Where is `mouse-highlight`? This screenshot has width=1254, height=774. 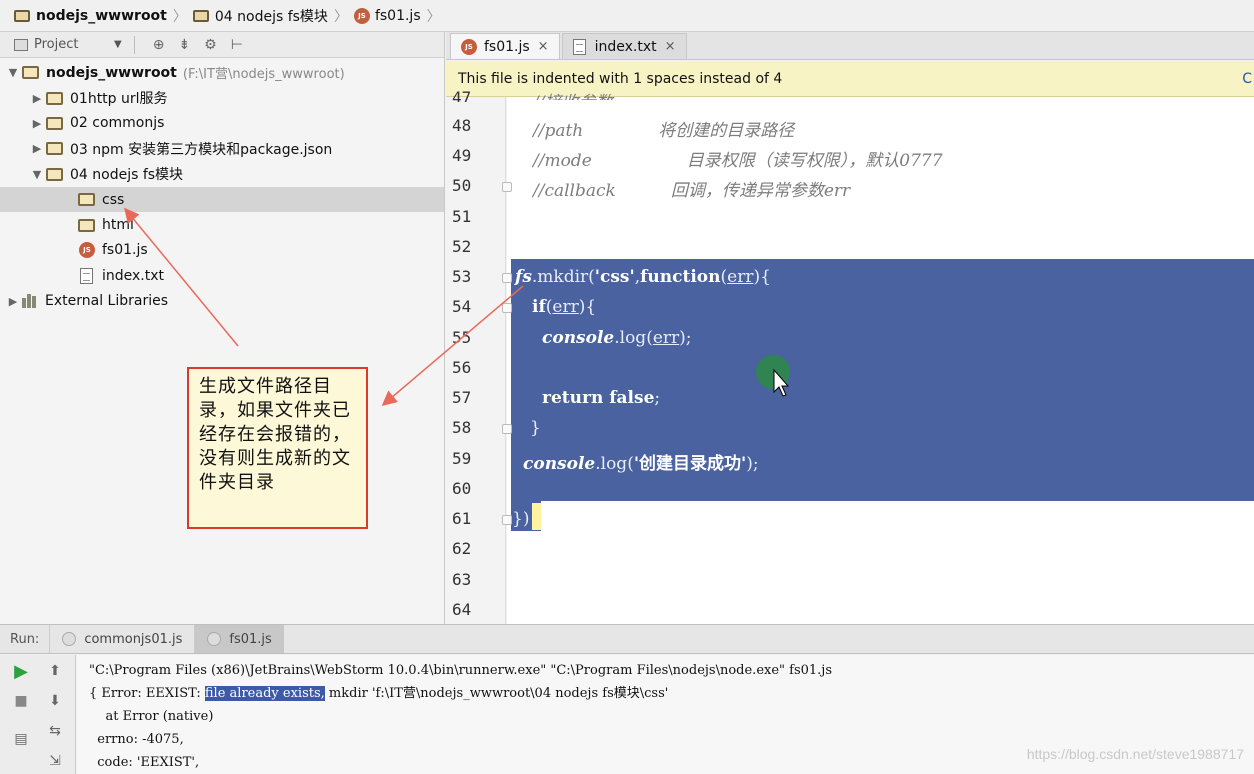 mouse-highlight is located at coordinates (773, 372).